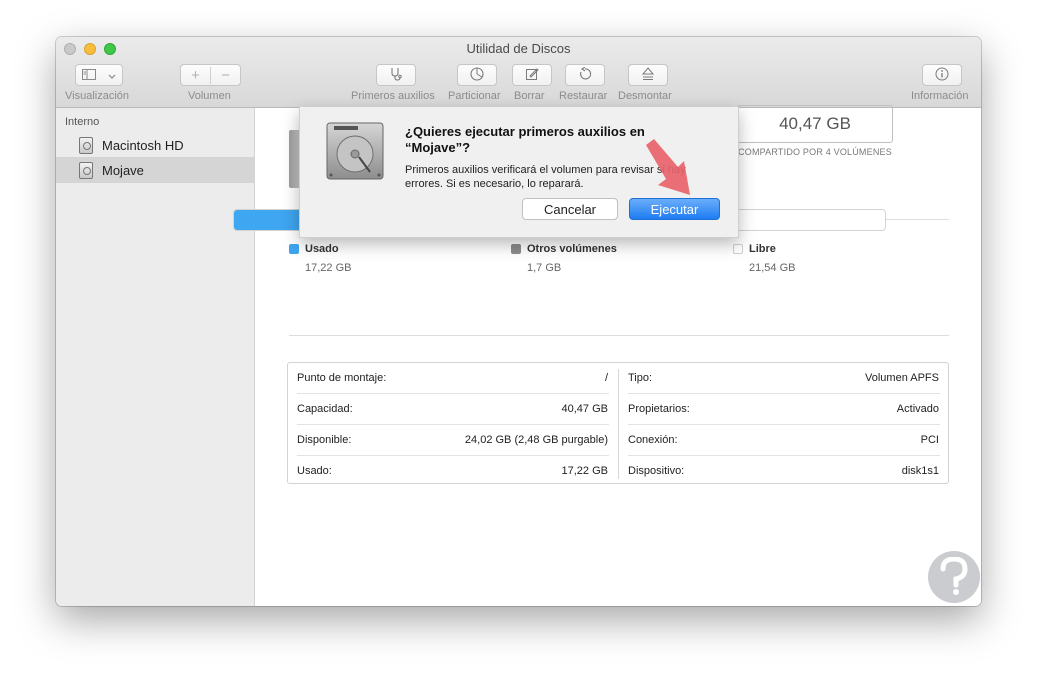 The height and width of the screenshot is (681, 1037). Describe the element at coordinates (606, 378) in the screenshot. I see `info-value: /` at that location.